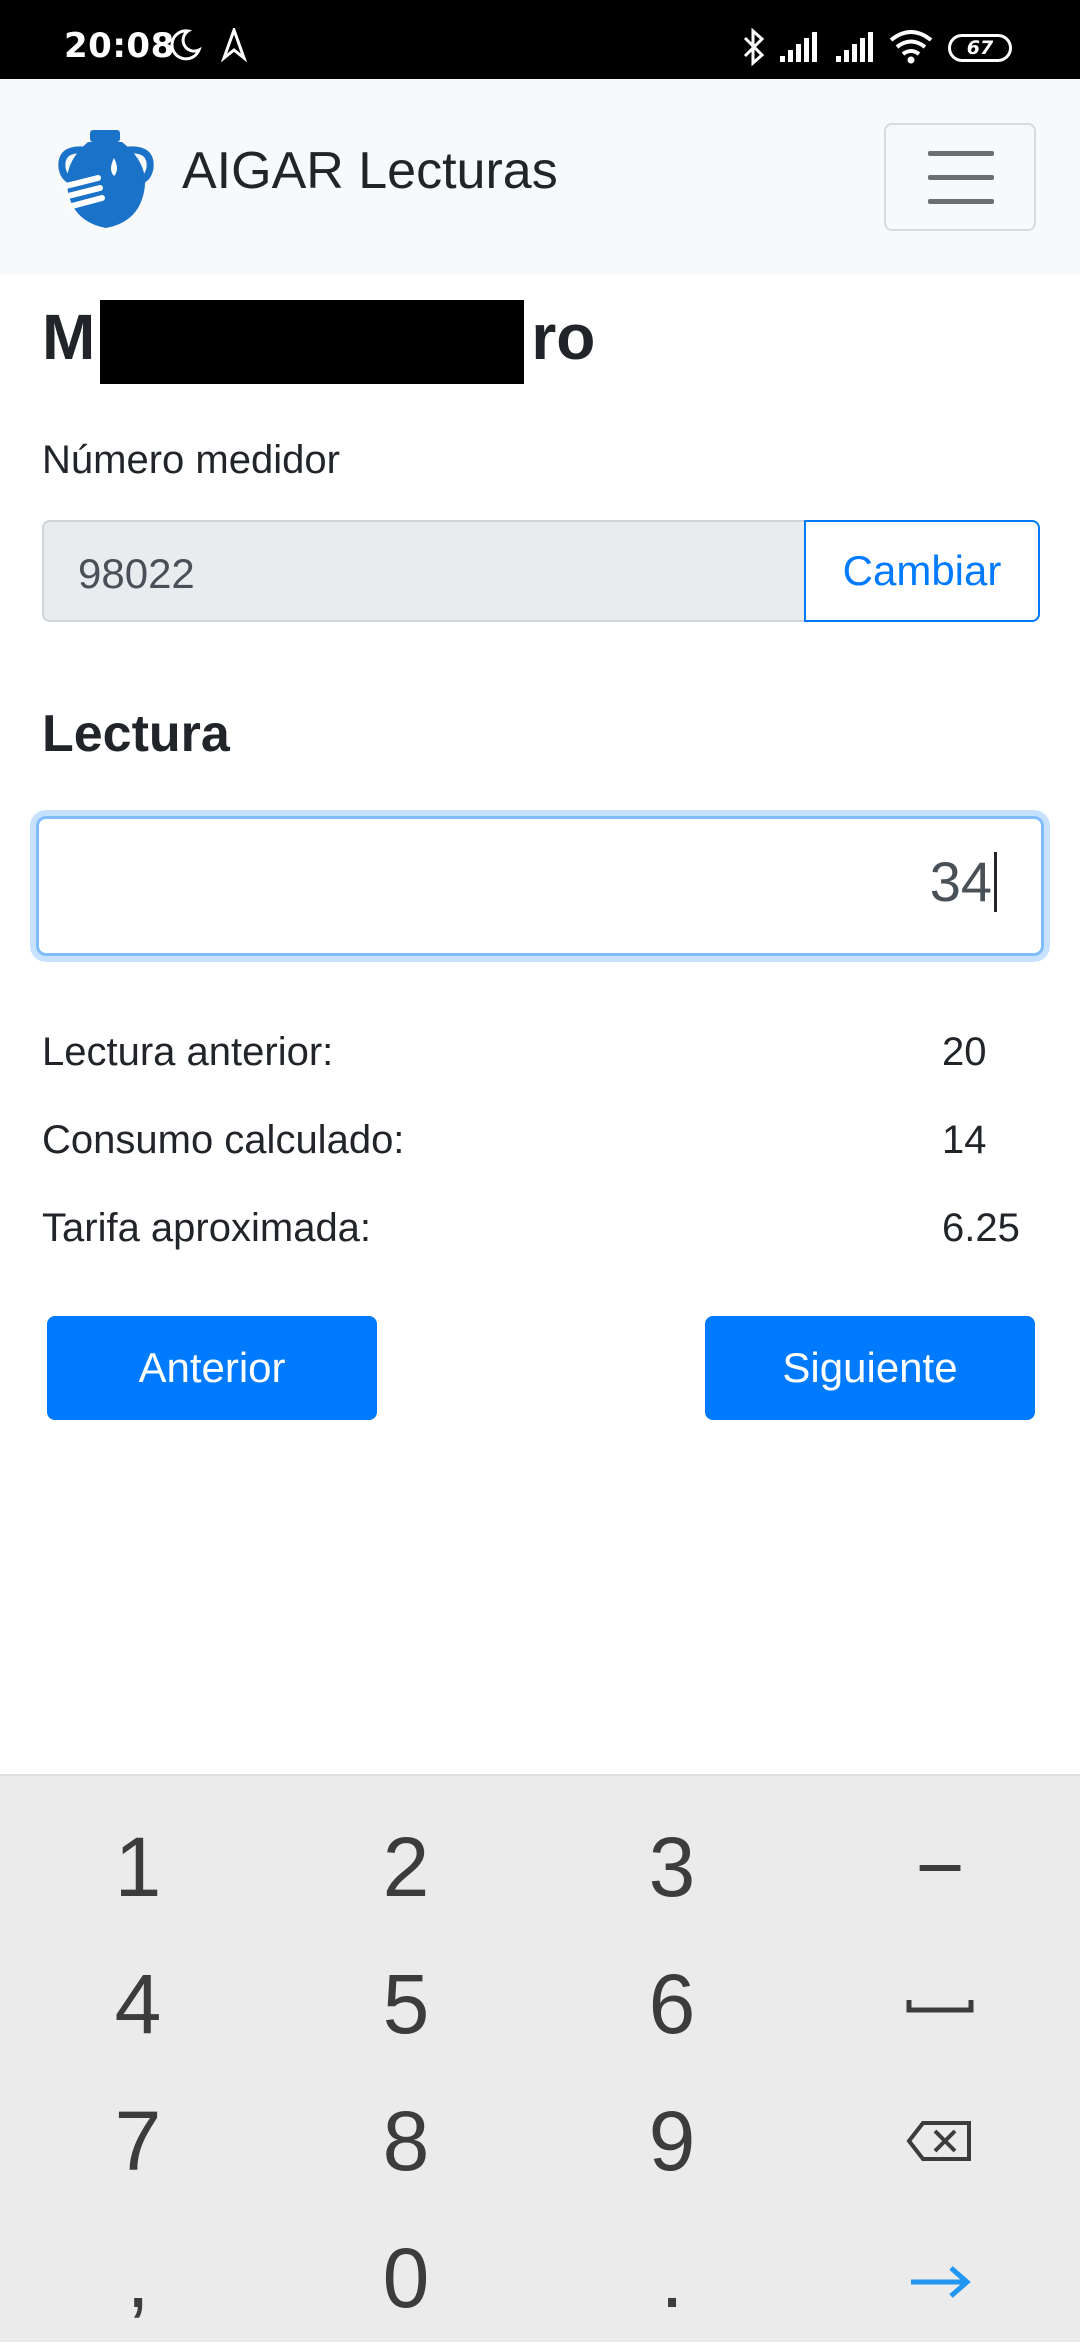  I want to click on status-bar: 20:08 67, so click(540, 39).